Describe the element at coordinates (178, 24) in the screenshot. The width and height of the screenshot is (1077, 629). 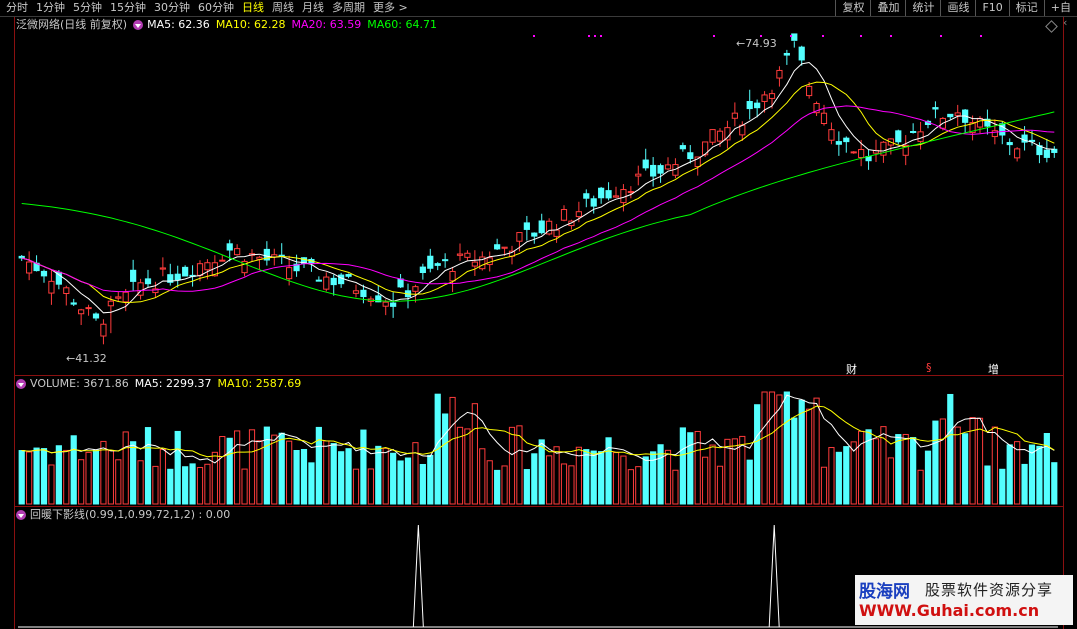
I see `ma5-value: MA5: 62.36` at that location.